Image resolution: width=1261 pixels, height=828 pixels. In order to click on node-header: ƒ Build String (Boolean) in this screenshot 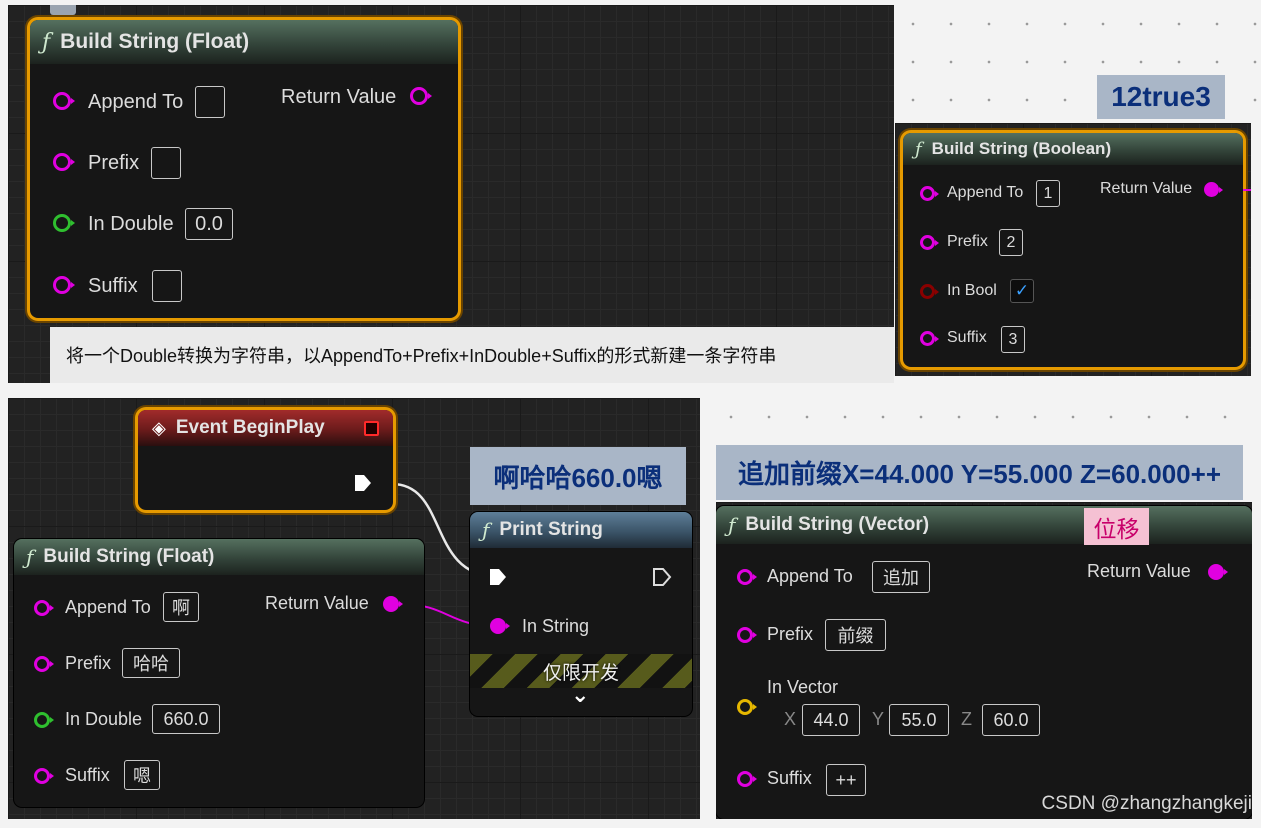, I will do `click(1073, 149)`.